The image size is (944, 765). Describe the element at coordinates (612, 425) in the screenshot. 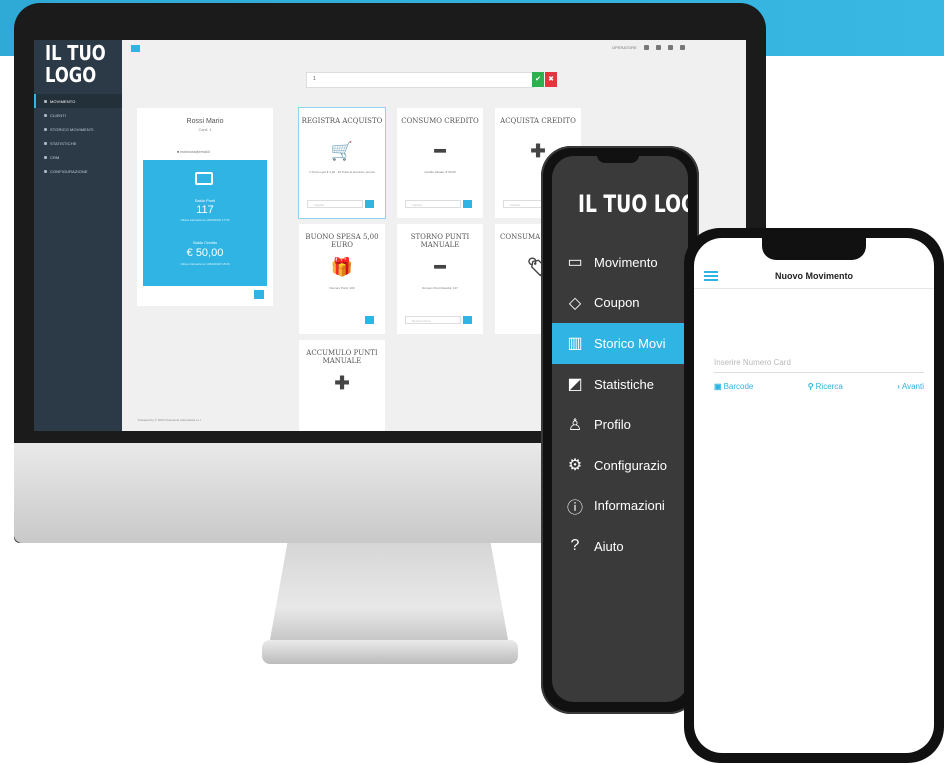

I see `menu-item-label: Profilo` at that location.